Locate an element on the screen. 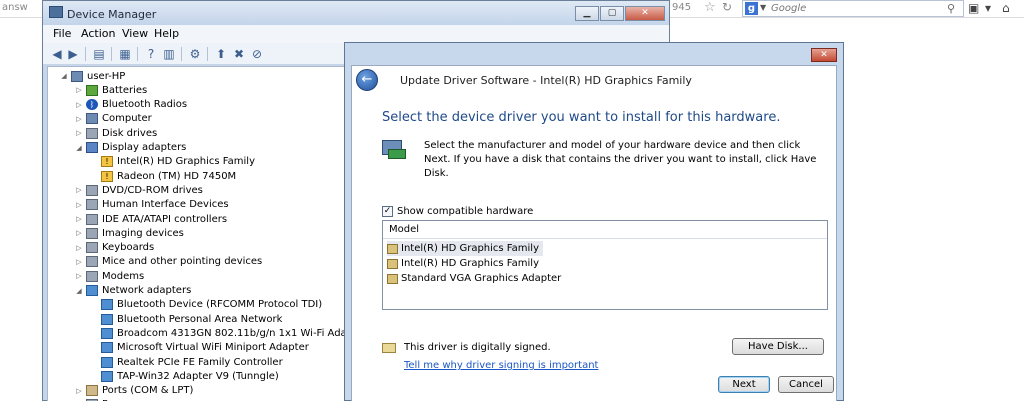 Image resolution: width=1024 pixels, height=401 pixels. tree-item: ▷ IDE ATA/ATAPI controllers is located at coordinates (151, 219).